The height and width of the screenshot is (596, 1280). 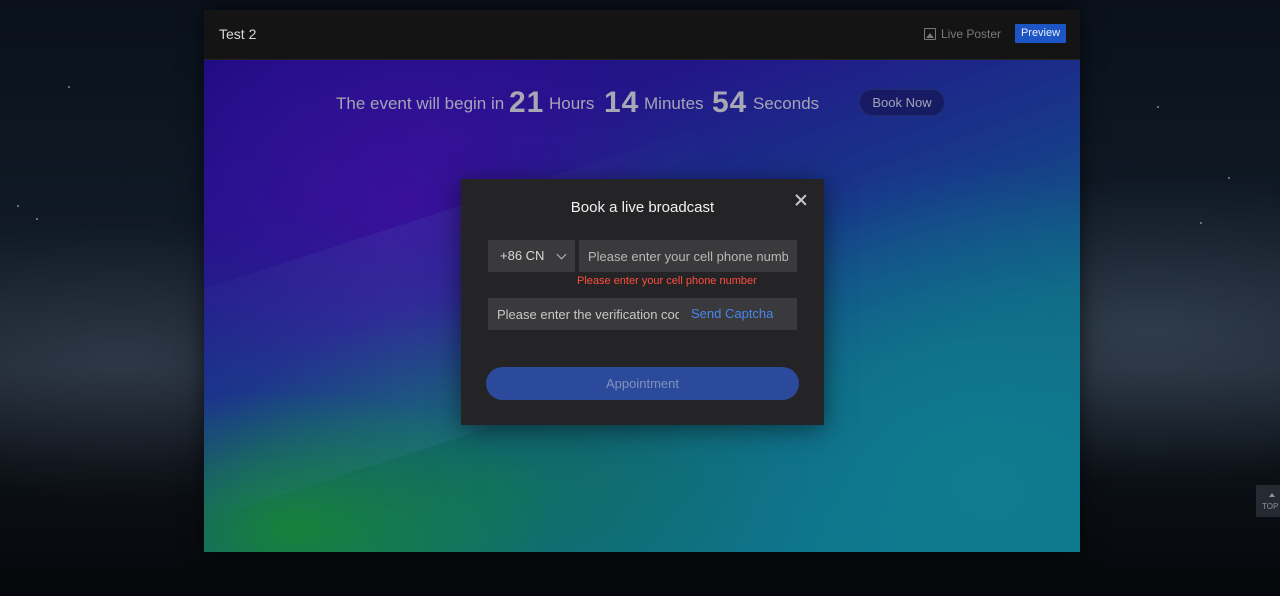 I want to click on preview-button: Preview, so click(x=1040, y=33).